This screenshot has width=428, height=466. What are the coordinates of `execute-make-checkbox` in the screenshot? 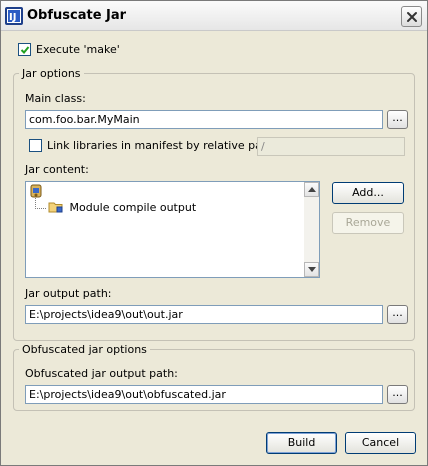 It's located at (24, 49).